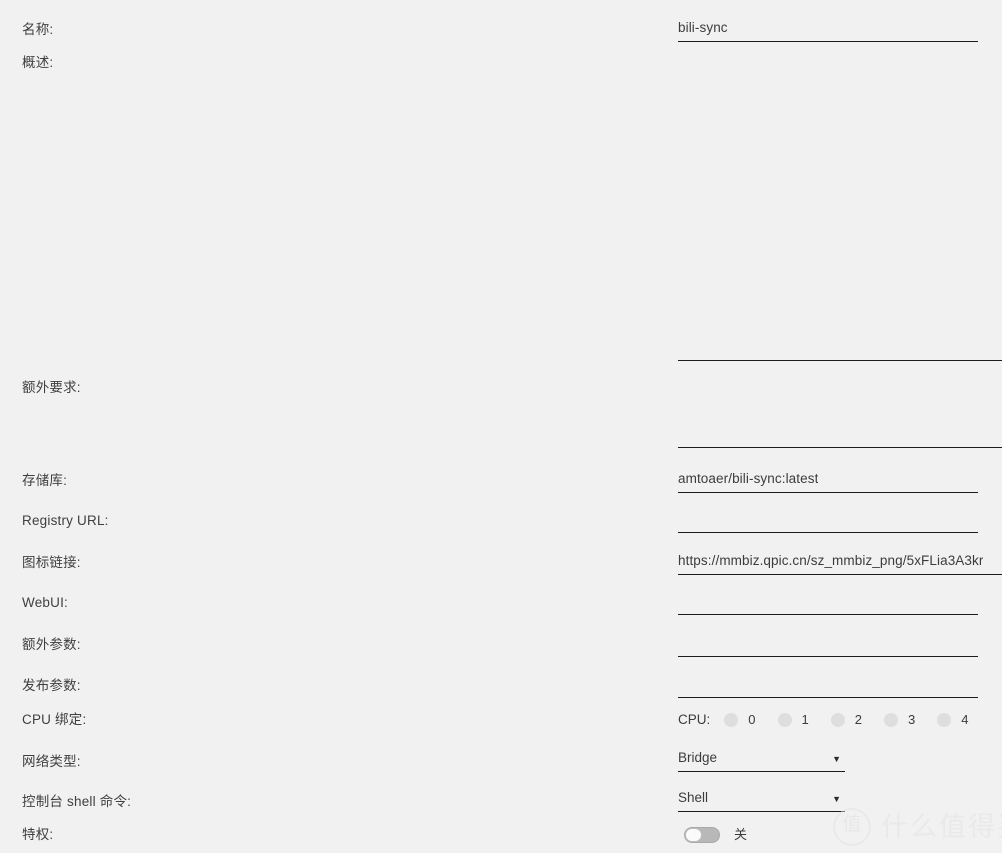 The height and width of the screenshot is (853, 1002). Describe the element at coordinates (828, 601) in the screenshot. I see `webui-input` at that location.